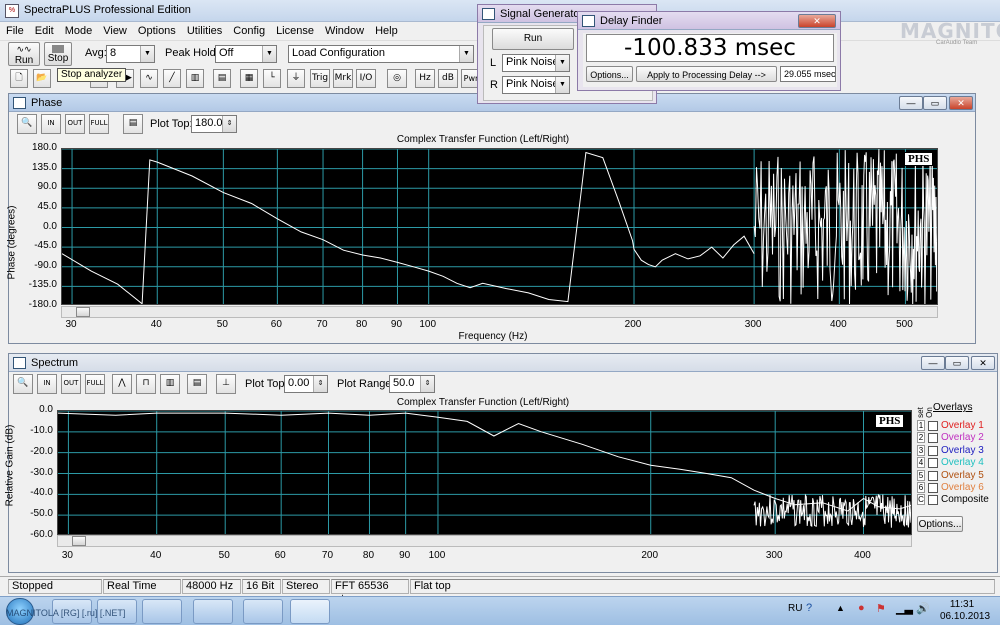  What do you see at coordinates (499, 312) in the screenshot?
I see `phase-scrollbar` at bounding box center [499, 312].